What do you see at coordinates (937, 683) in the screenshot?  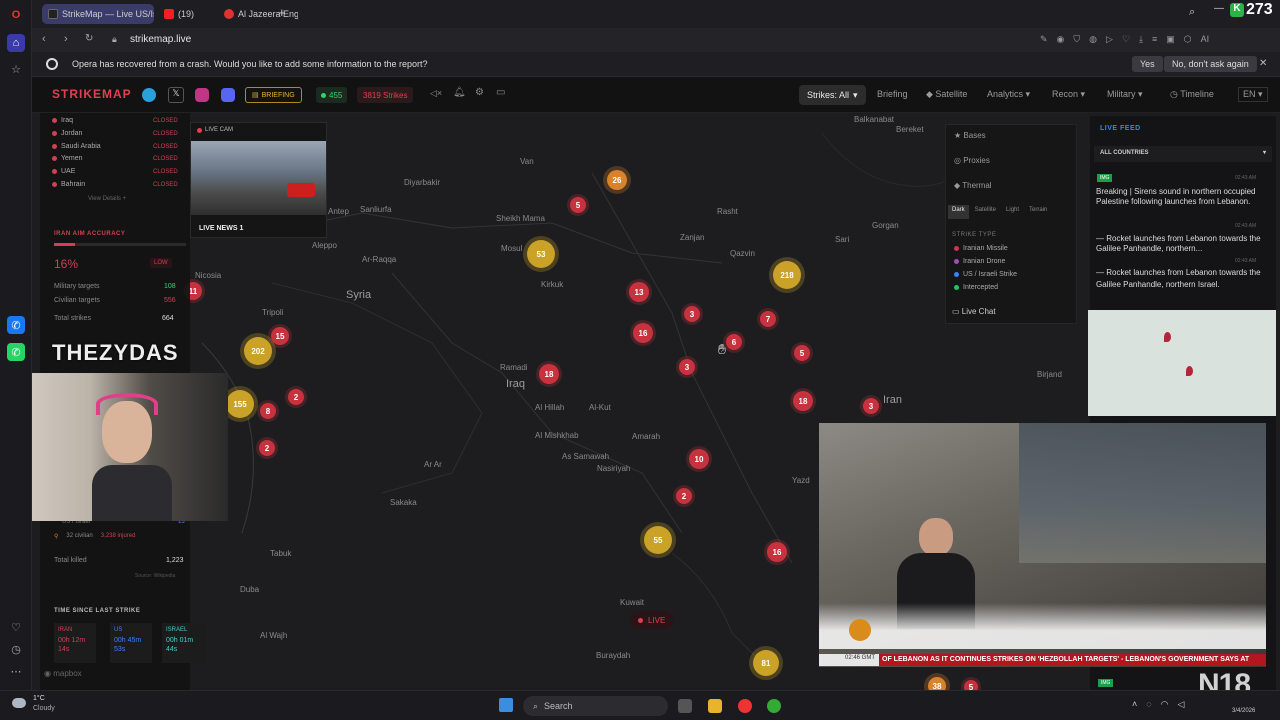 I see `strike-cluster-marker: 38` at bounding box center [937, 683].